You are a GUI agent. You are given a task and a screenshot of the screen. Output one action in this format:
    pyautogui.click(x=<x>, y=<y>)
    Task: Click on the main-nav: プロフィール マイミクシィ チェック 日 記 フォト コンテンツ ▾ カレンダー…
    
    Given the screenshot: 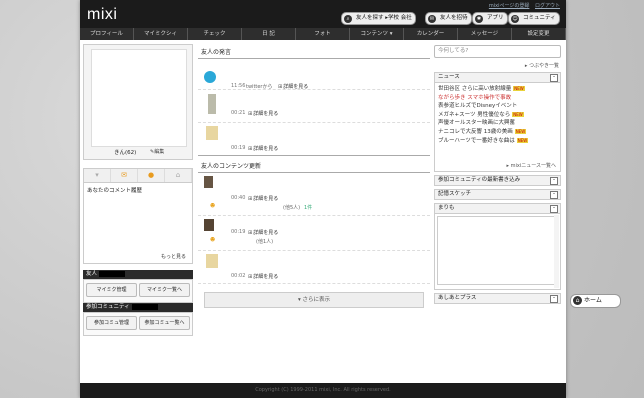 What is the action you would take?
    pyautogui.click(x=323, y=34)
    